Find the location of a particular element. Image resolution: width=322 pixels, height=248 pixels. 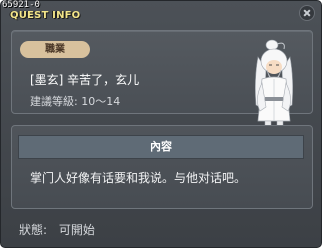

content-header: 內容 is located at coordinates (161, 147).